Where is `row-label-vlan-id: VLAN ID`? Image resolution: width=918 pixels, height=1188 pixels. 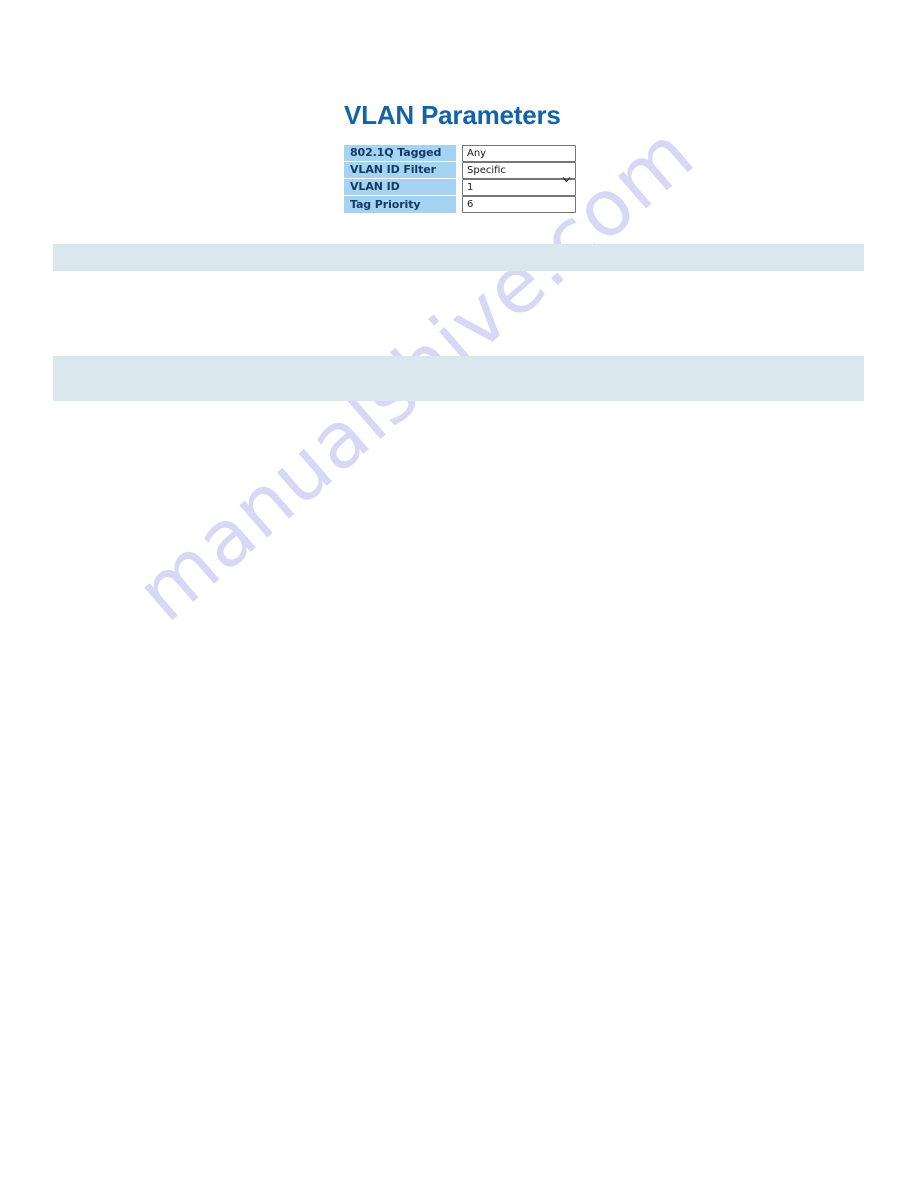 row-label-vlan-id: VLAN ID is located at coordinates (400, 187).